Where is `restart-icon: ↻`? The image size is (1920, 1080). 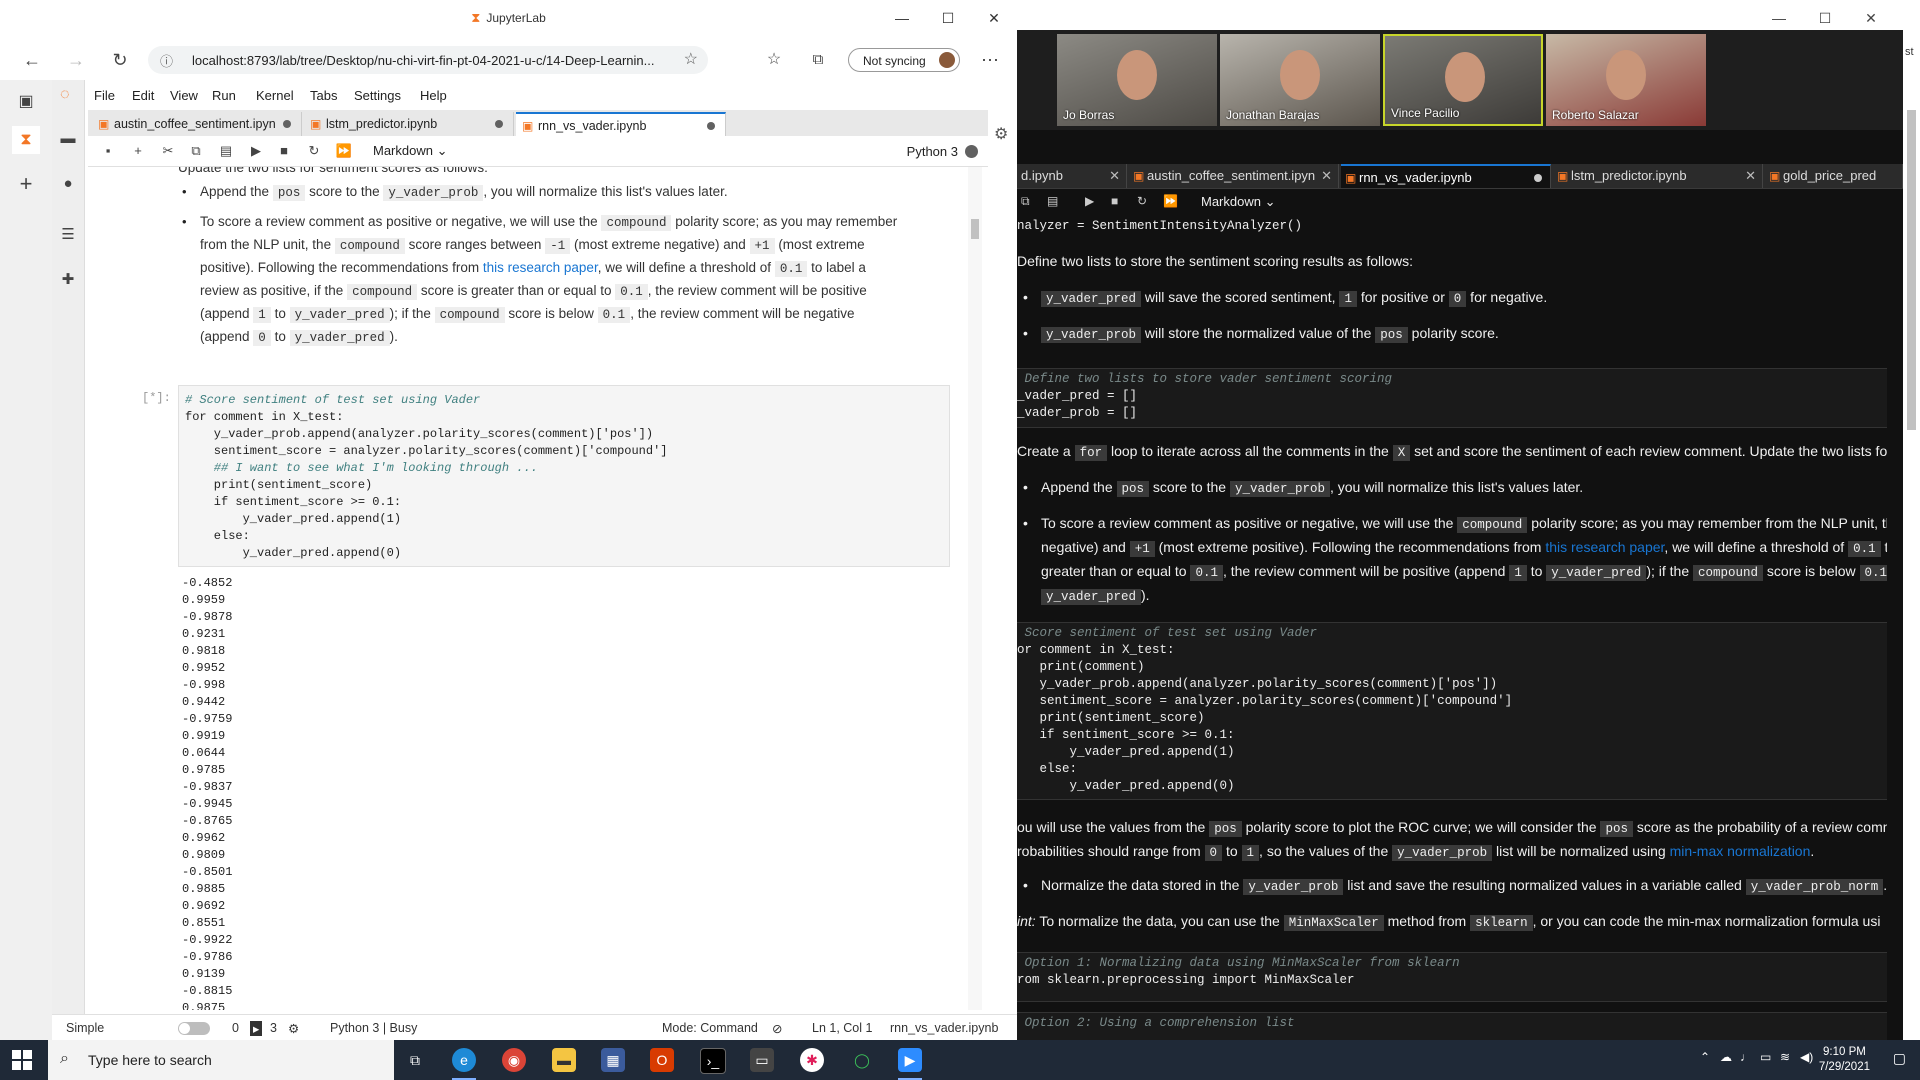
restart-icon: ↻ is located at coordinates (314, 151).